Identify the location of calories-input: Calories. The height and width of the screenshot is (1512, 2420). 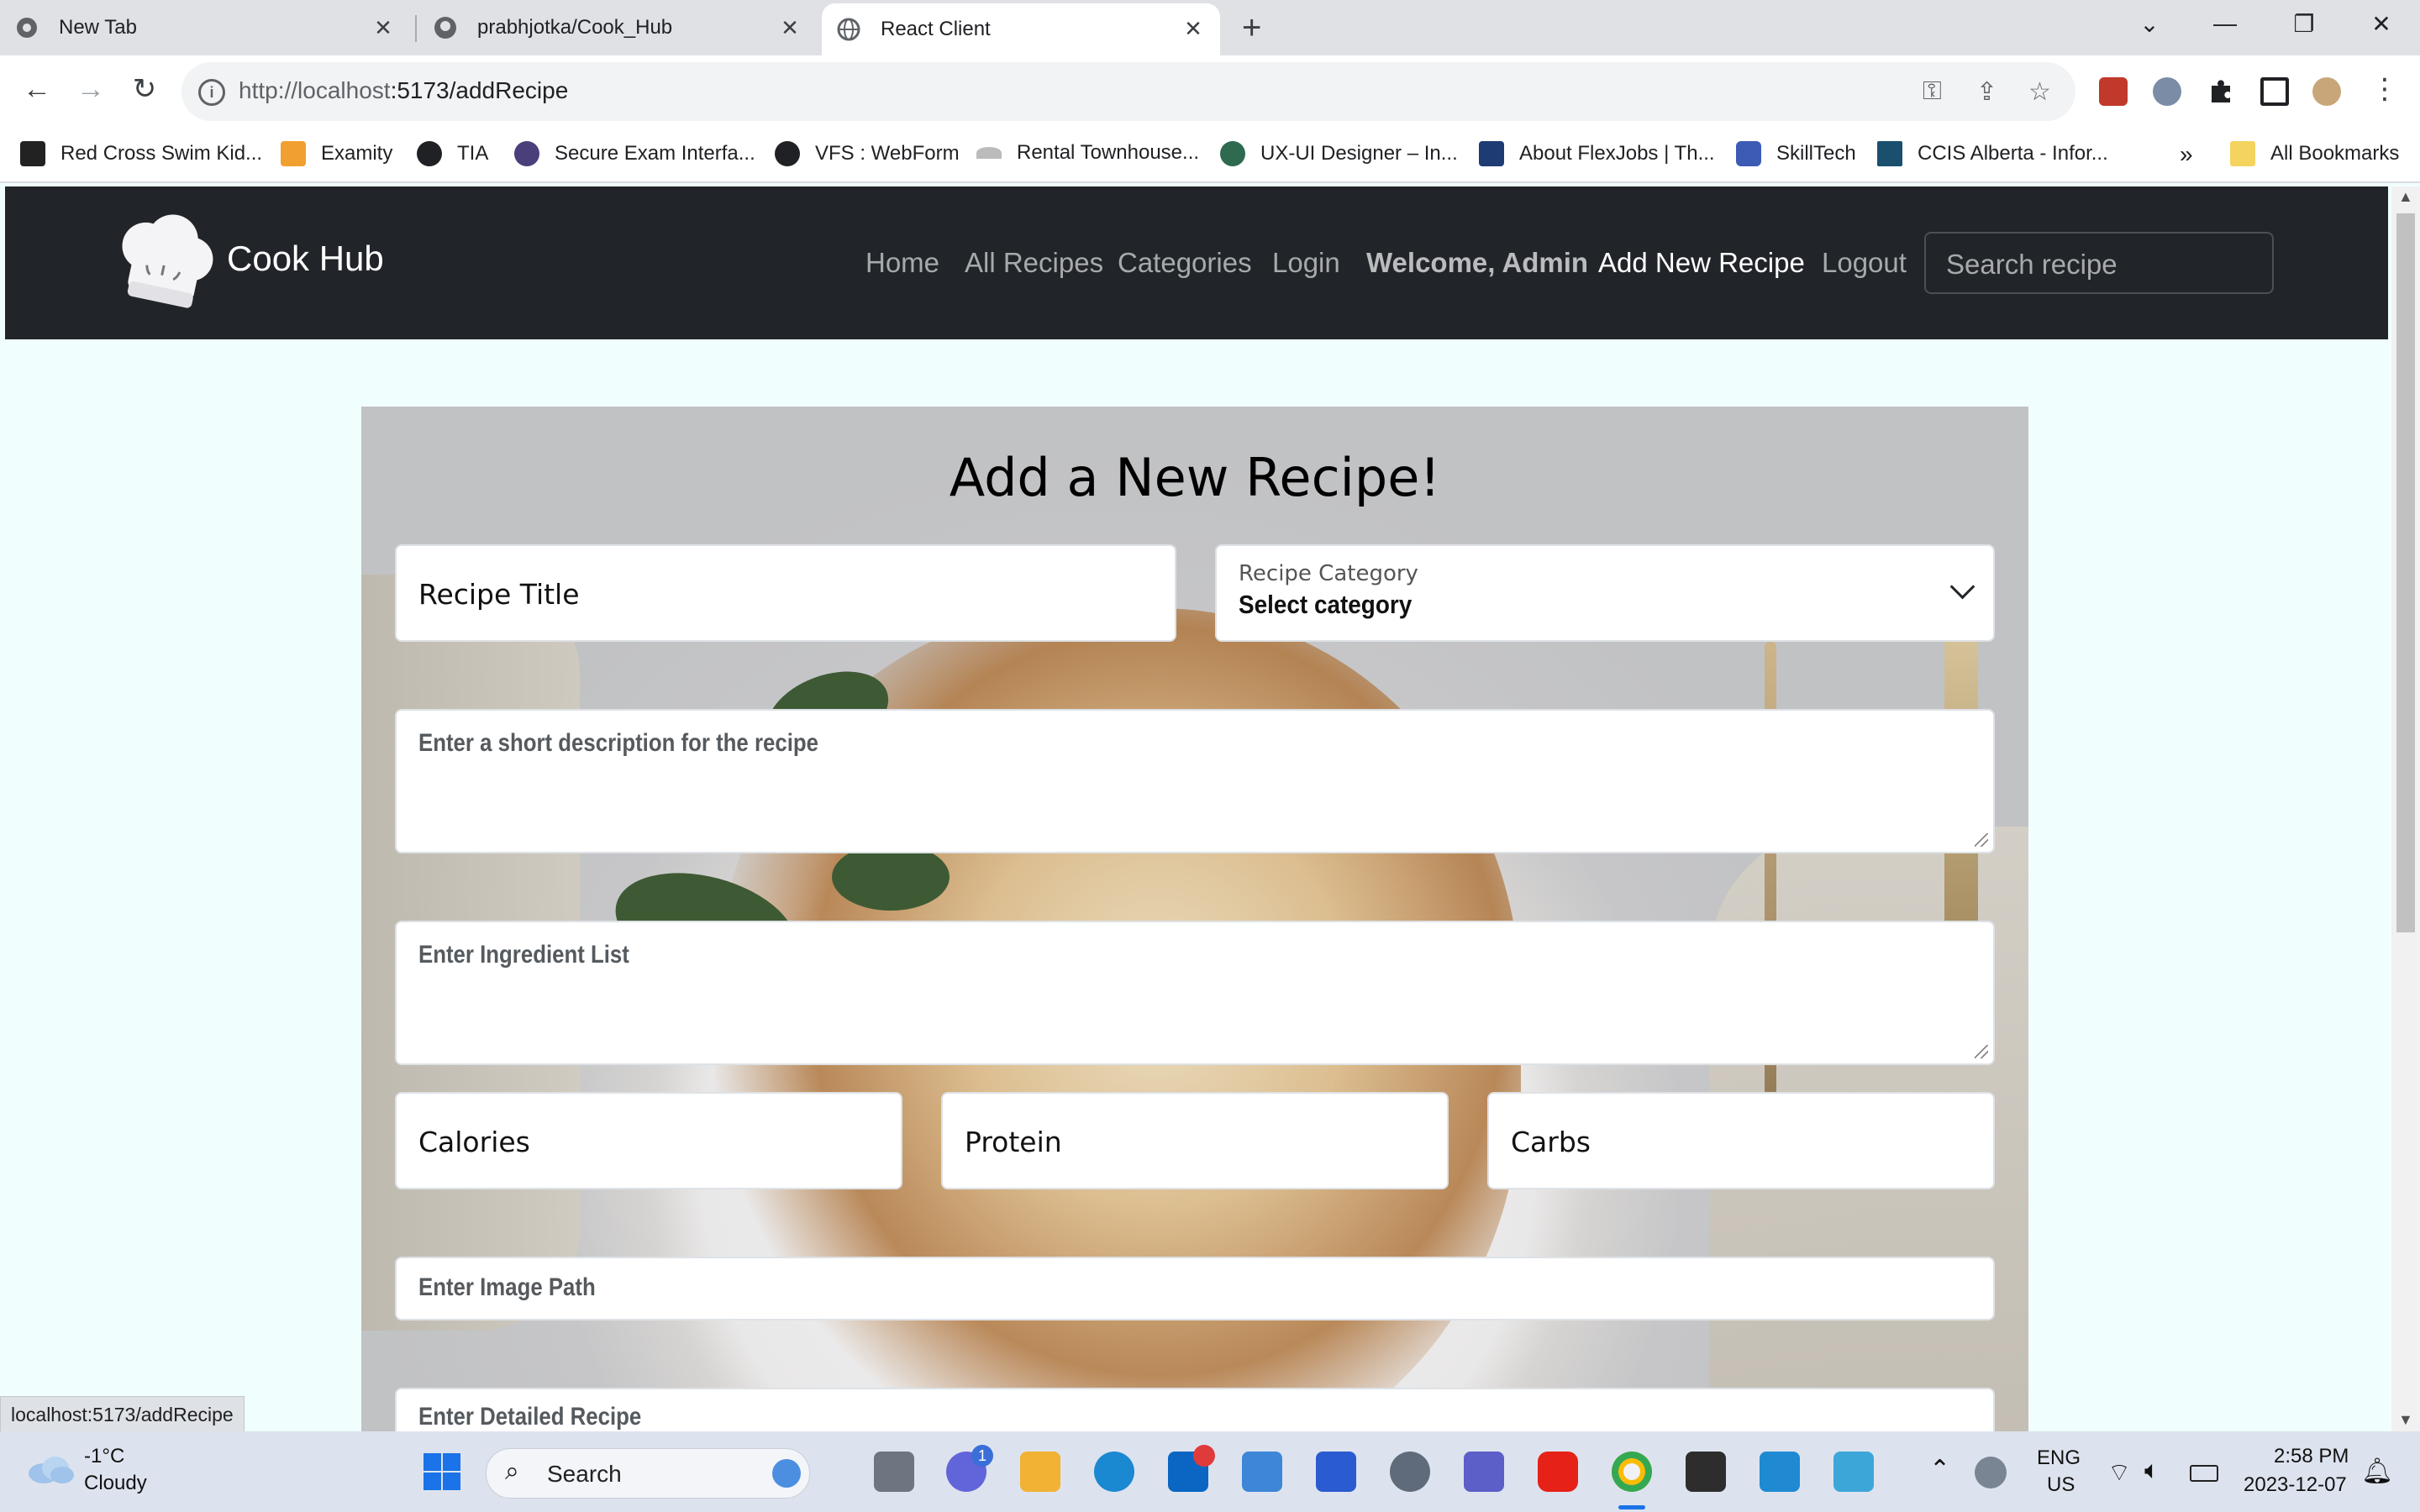
(648, 1140).